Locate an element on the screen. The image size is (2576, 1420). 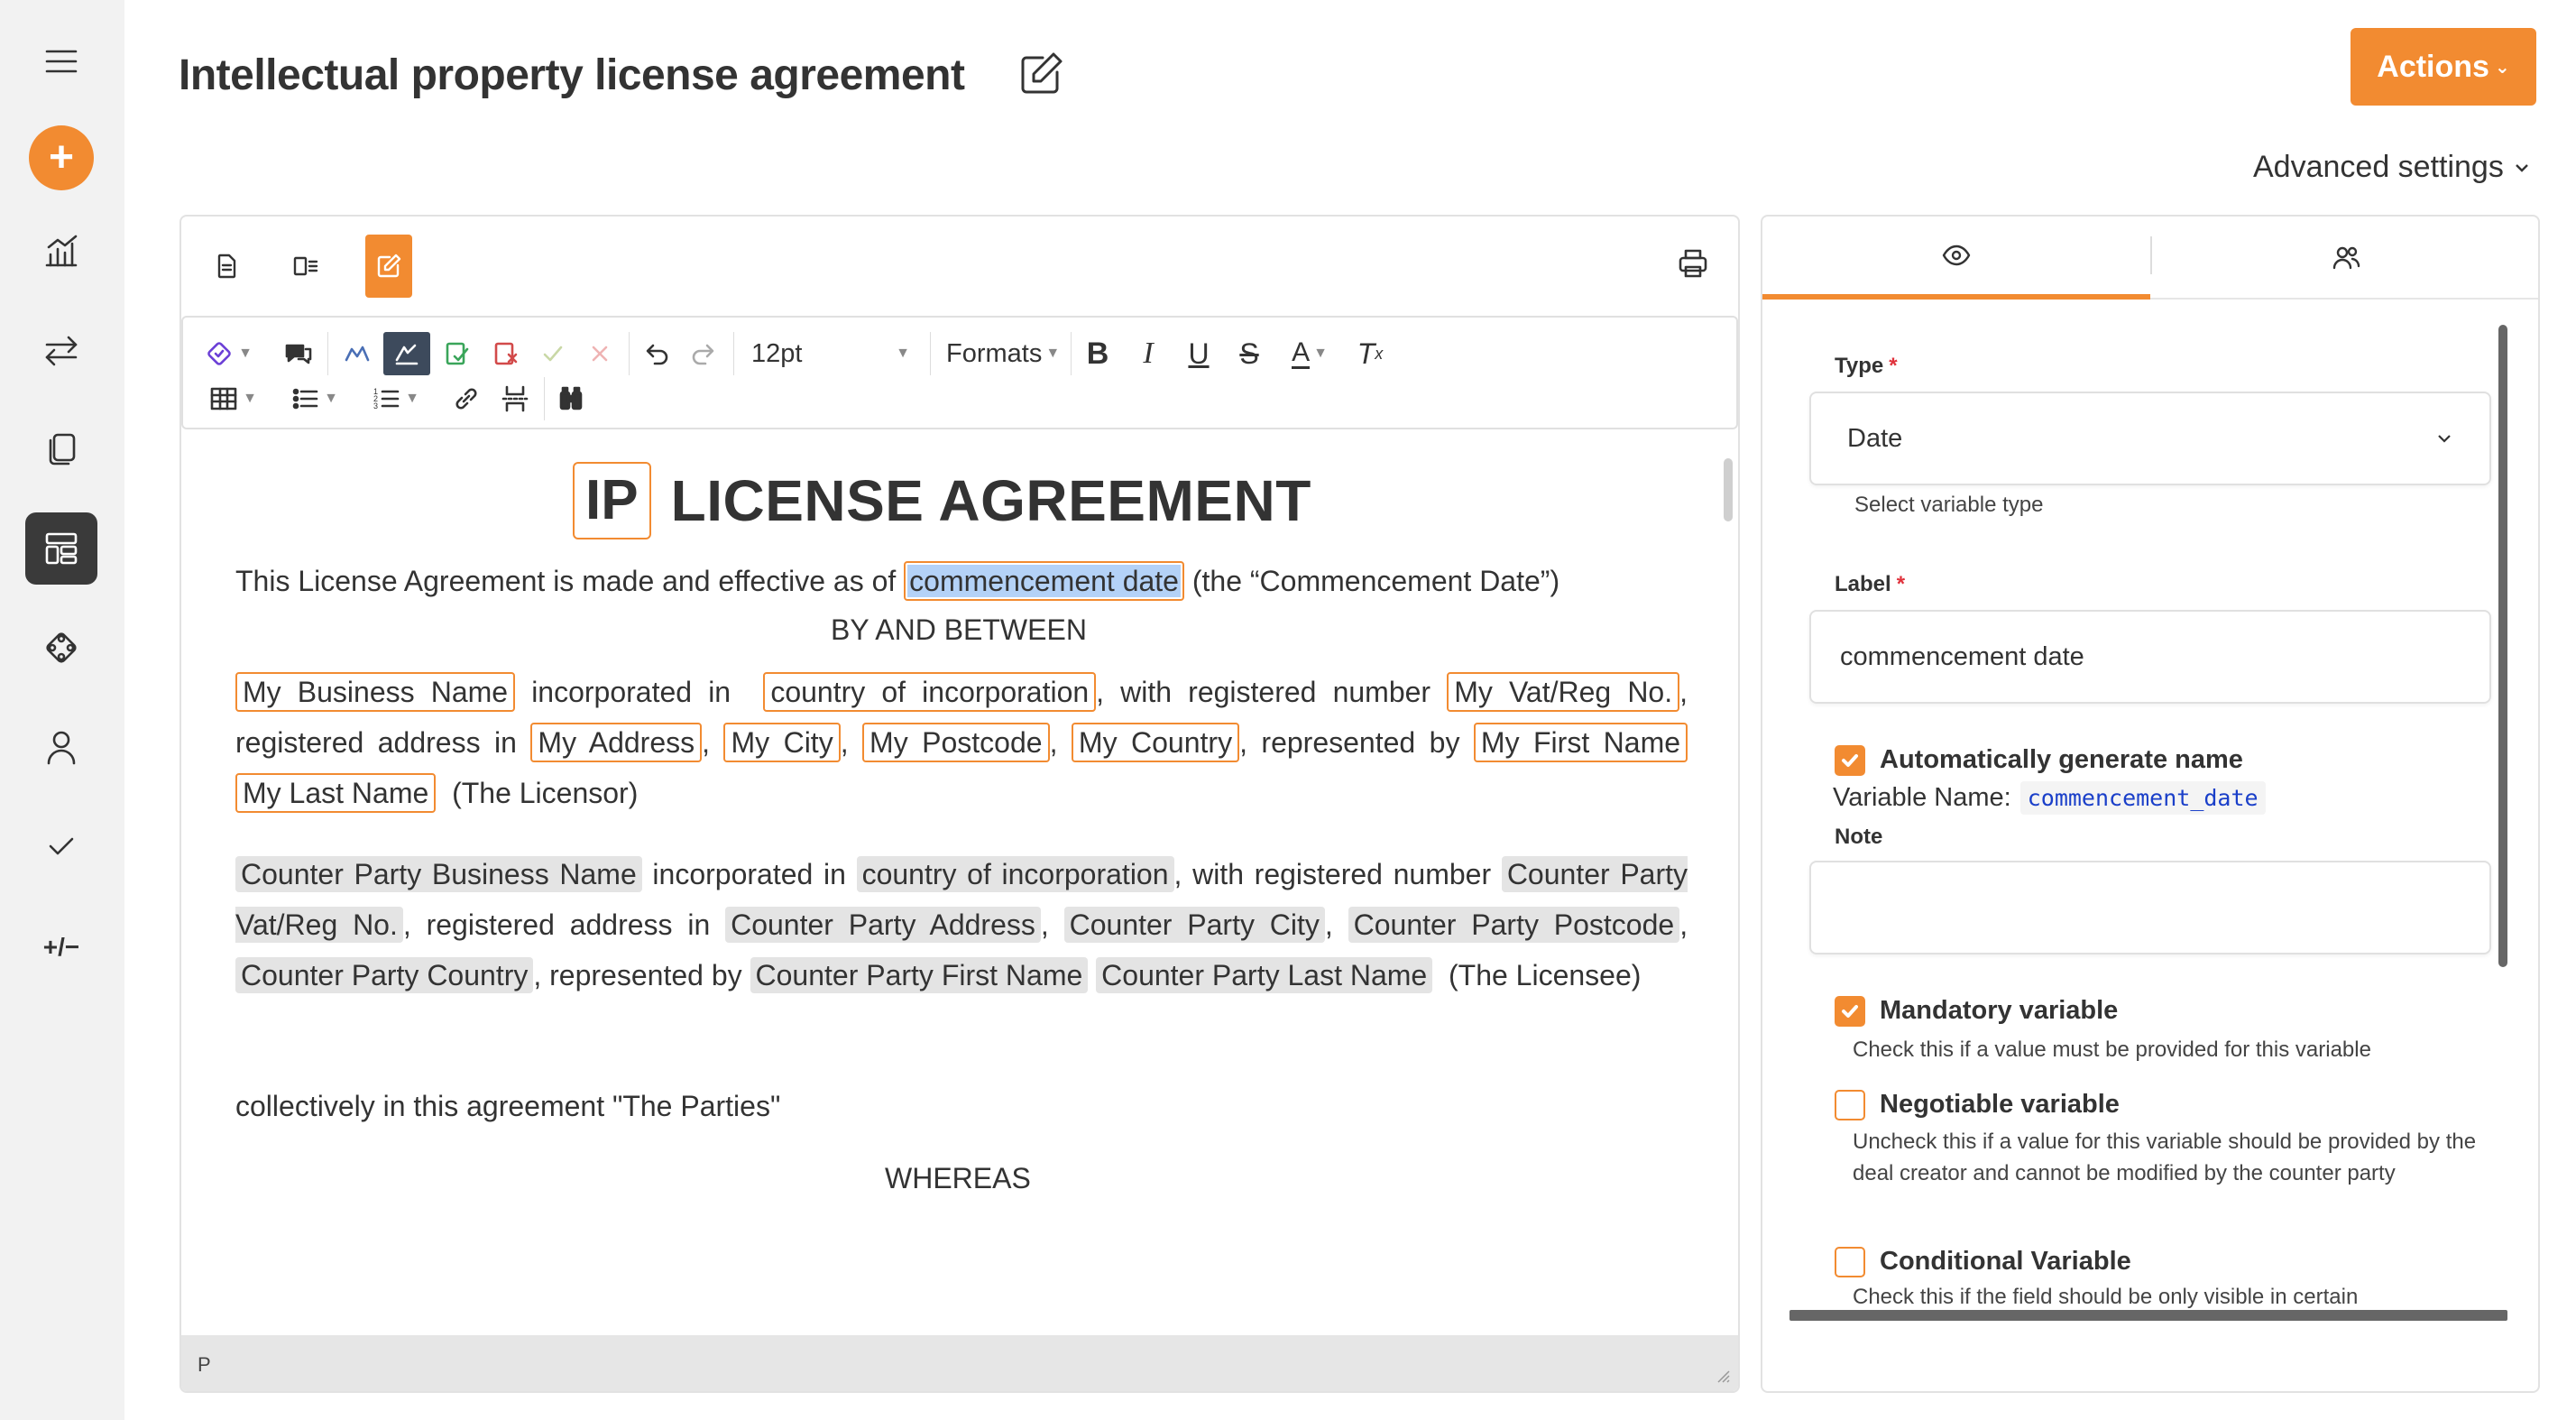
edit-document-icon is located at coordinates (389, 266).